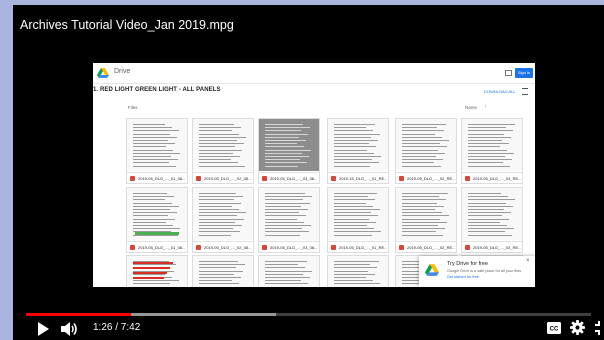 The image size is (604, 340). What do you see at coordinates (314, 73) in the screenshot?
I see `drive-header: Drive Sign in` at bounding box center [314, 73].